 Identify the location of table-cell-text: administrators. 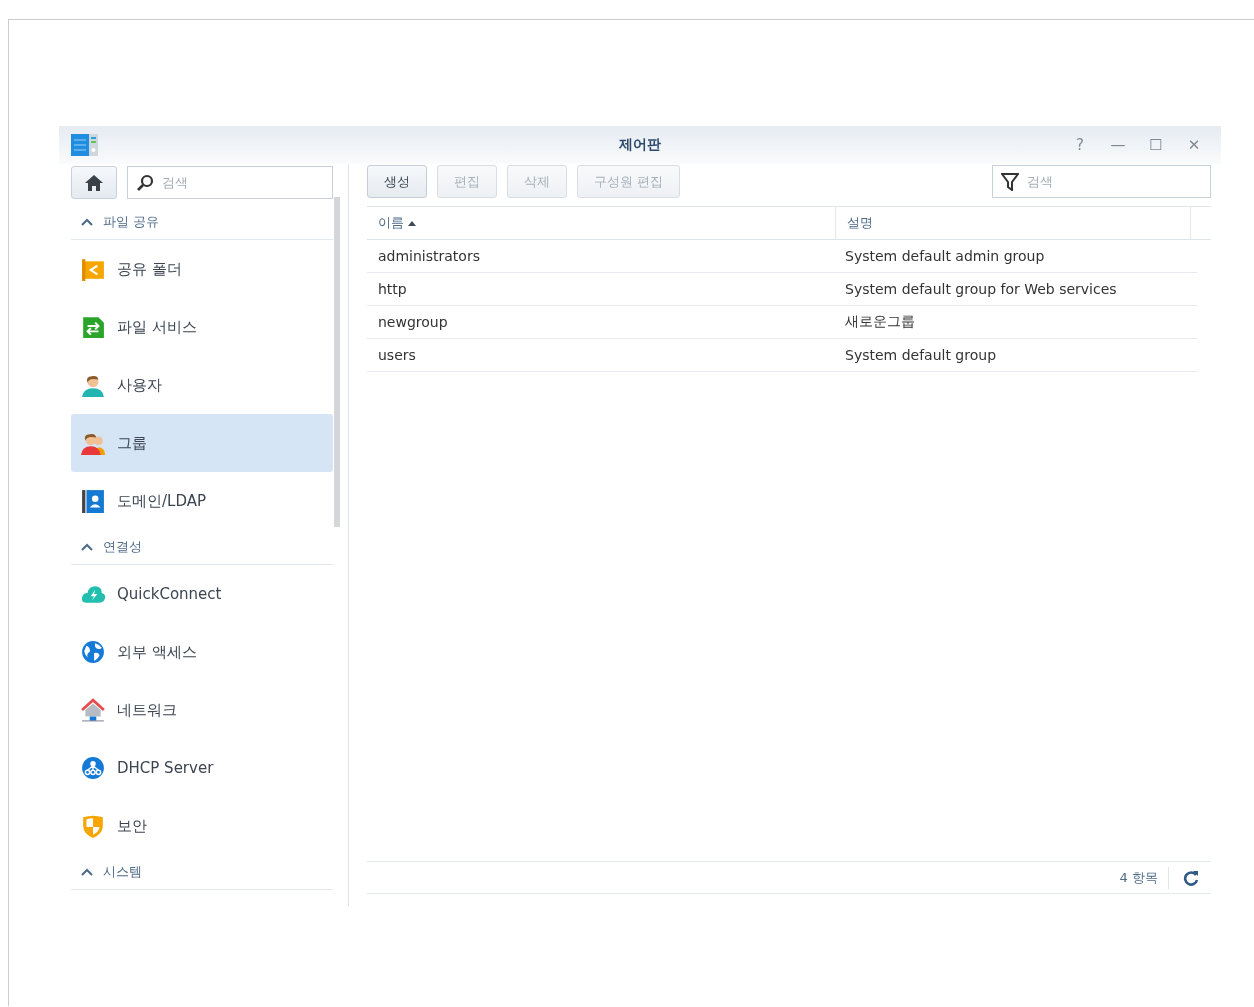
(429, 256).